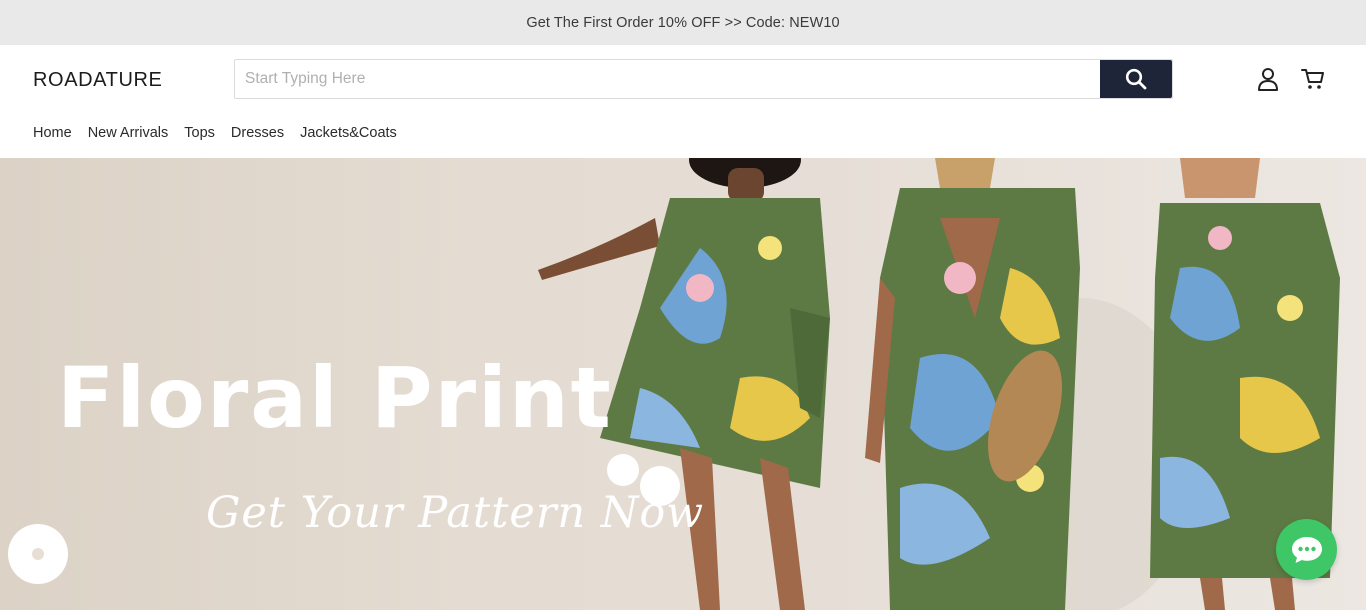 Image resolution: width=1366 pixels, height=610 pixels. I want to click on nav-tops: Tops, so click(199, 133).